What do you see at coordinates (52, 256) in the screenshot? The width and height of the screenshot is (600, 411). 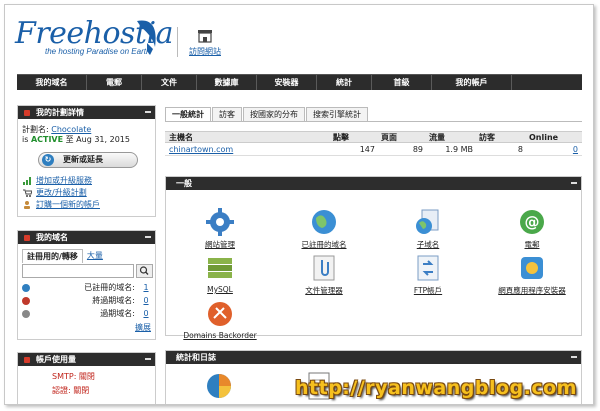 I see `tab-registered-transfer: 註冊用的/轉移` at bounding box center [52, 256].